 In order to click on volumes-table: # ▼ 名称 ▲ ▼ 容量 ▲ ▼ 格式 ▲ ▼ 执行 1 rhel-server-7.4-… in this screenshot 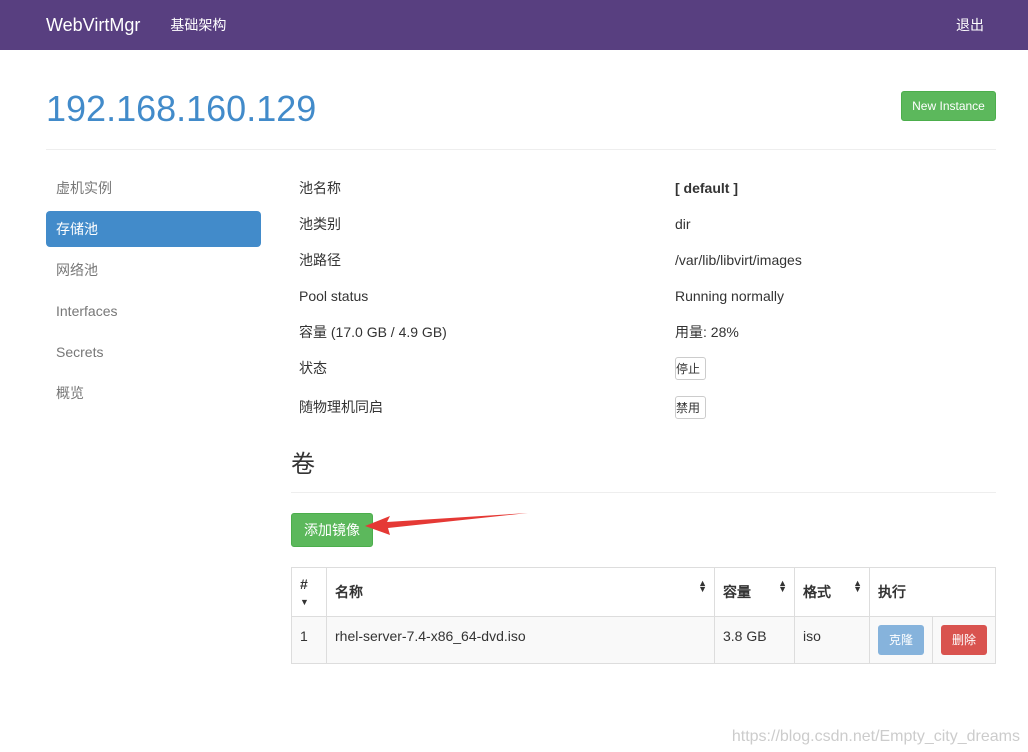, I will do `click(643, 615)`.